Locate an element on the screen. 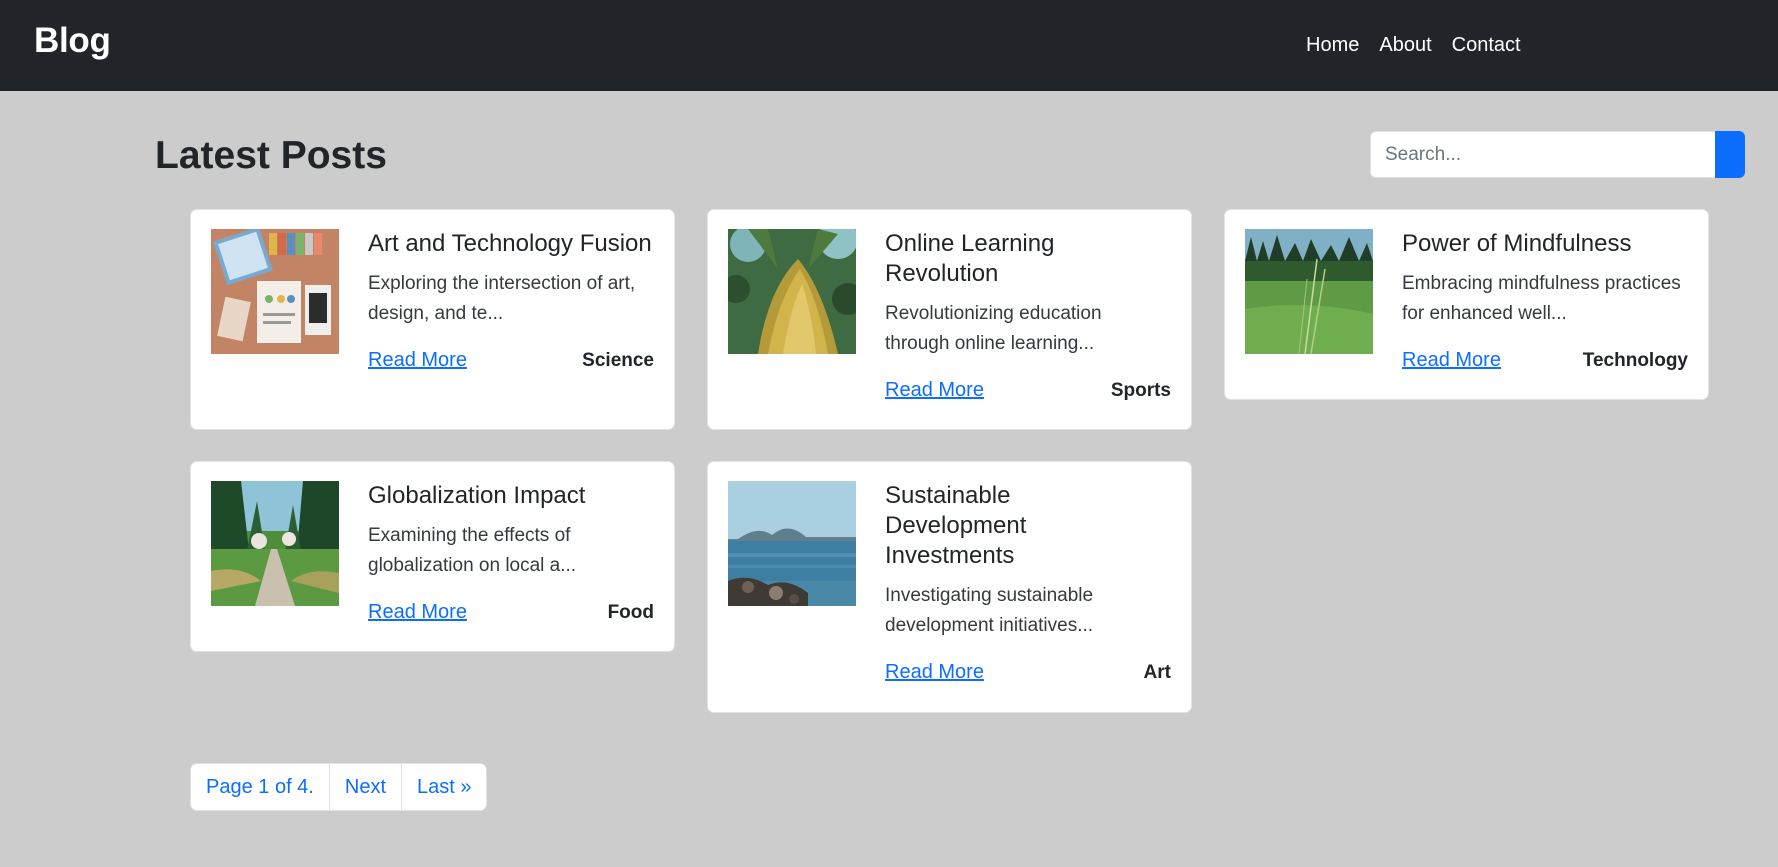  post-category: Technology is located at coordinates (1635, 360).